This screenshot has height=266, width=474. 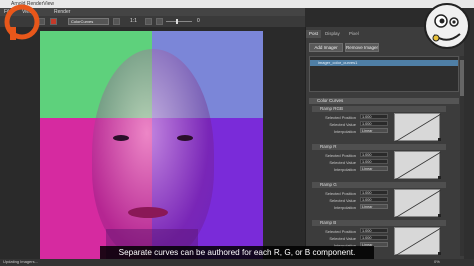 What do you see at coordinates (354, 34) in the screenshot?
I see `tab-pixel: Pixel` at bounding box center [354, 34].